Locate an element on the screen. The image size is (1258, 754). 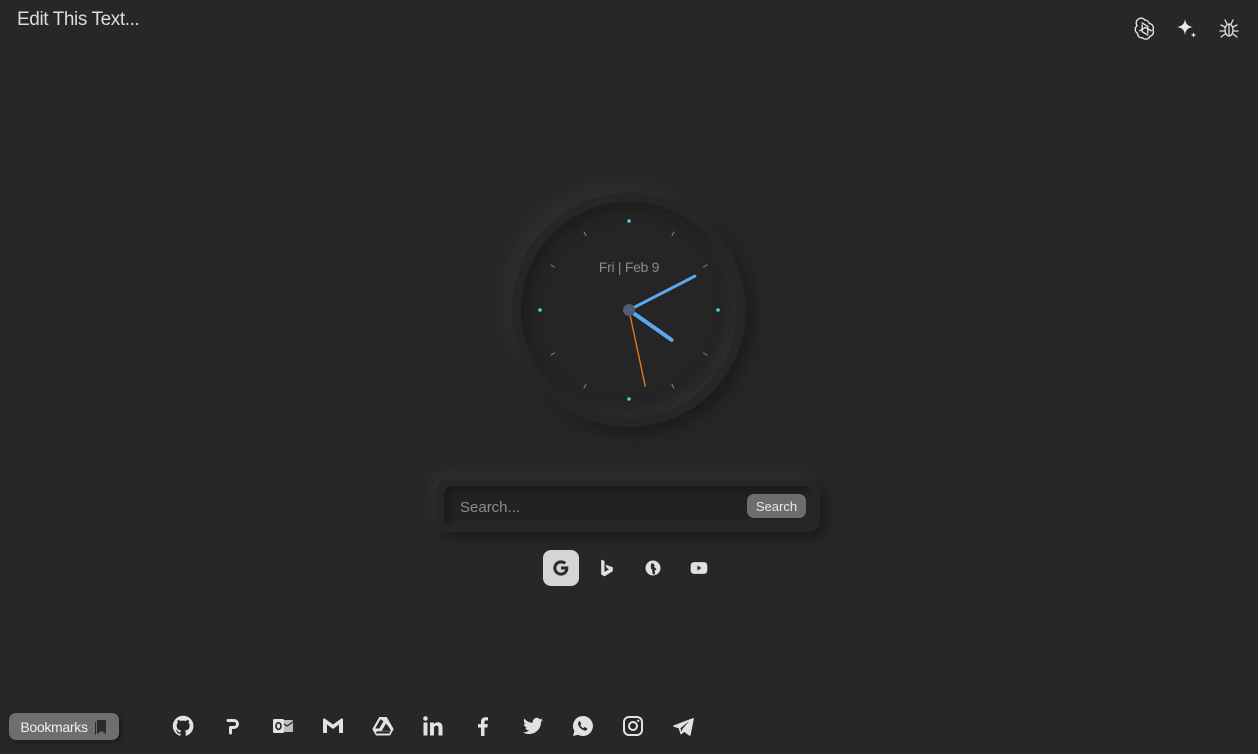
search-field-well: Search is located at coordinates (628, 507).